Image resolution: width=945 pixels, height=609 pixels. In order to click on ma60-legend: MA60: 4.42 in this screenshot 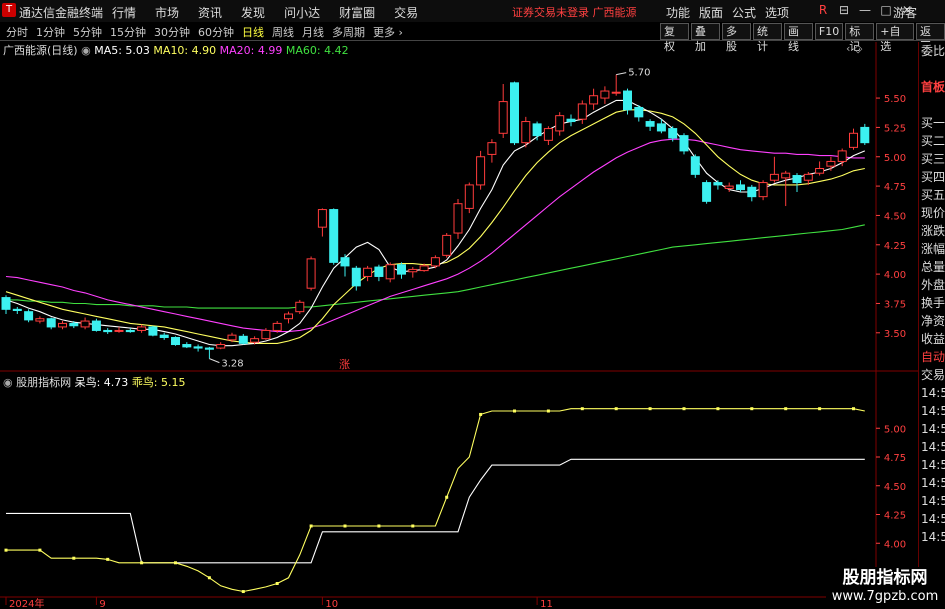, I will do `click(317, 50)`.